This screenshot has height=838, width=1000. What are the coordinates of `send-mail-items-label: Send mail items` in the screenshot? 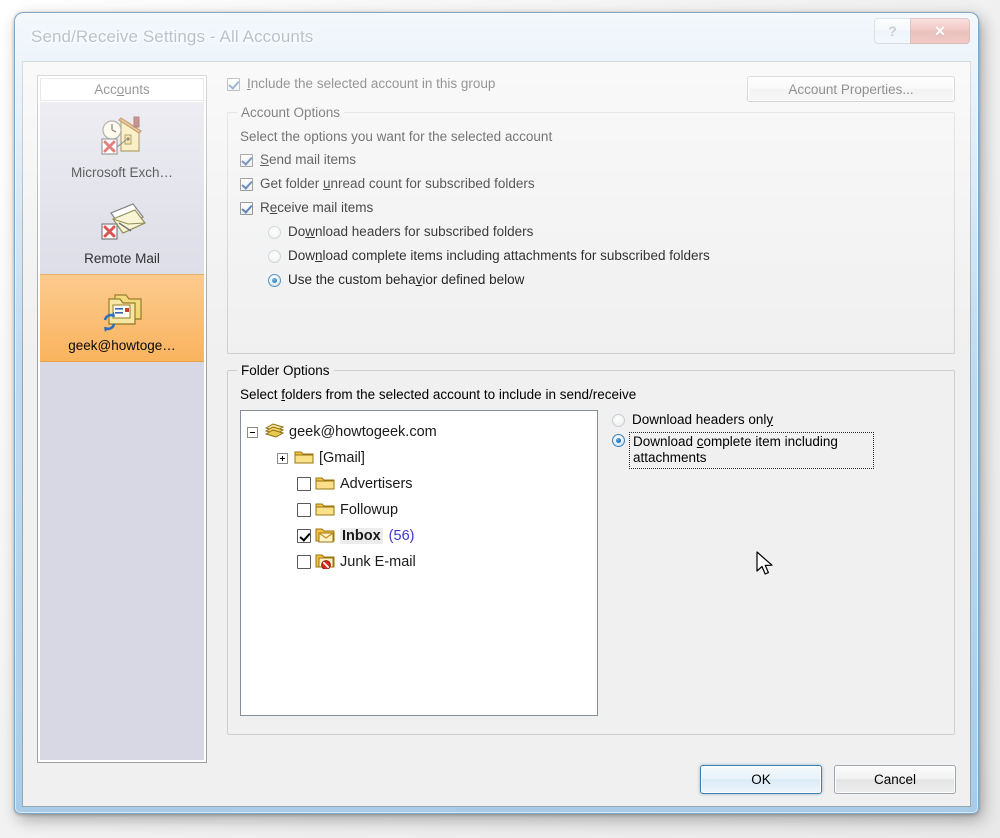 It's located at (308, 159).